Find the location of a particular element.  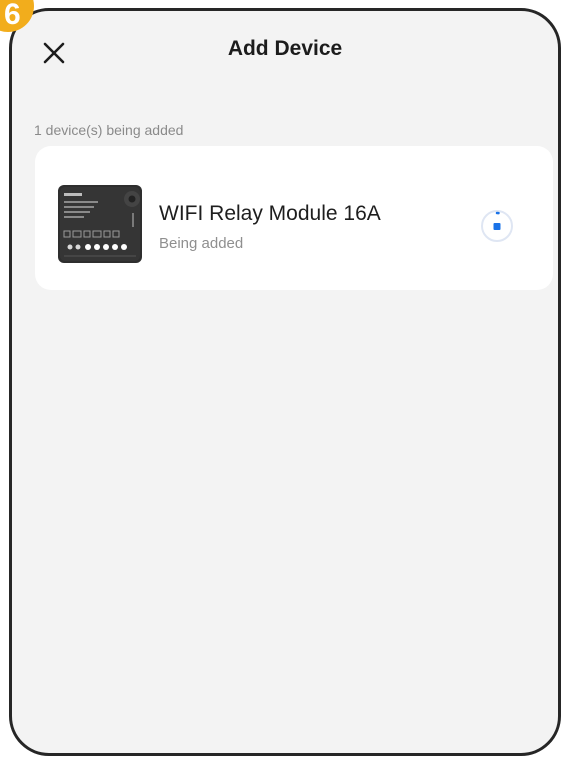

loading-spinner-icon is located at coordinates (497, 226).